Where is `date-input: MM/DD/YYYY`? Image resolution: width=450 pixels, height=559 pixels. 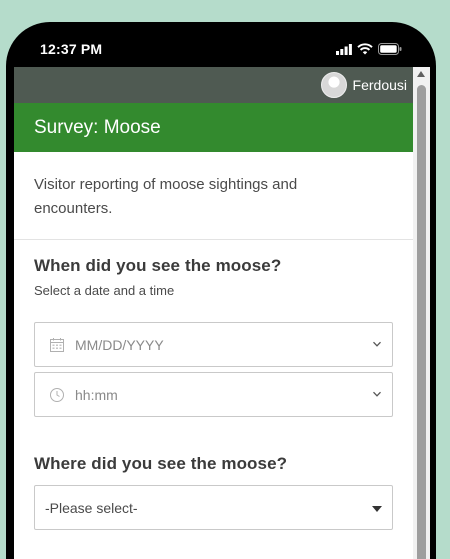 date-input: MM/DD/YYYY is located at coordinates (213, 344).